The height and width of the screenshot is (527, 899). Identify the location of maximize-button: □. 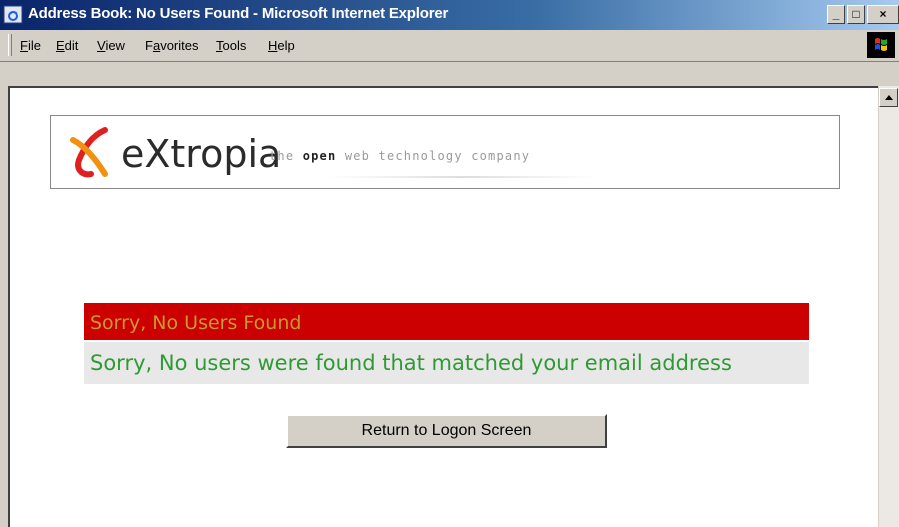
(856, 14).